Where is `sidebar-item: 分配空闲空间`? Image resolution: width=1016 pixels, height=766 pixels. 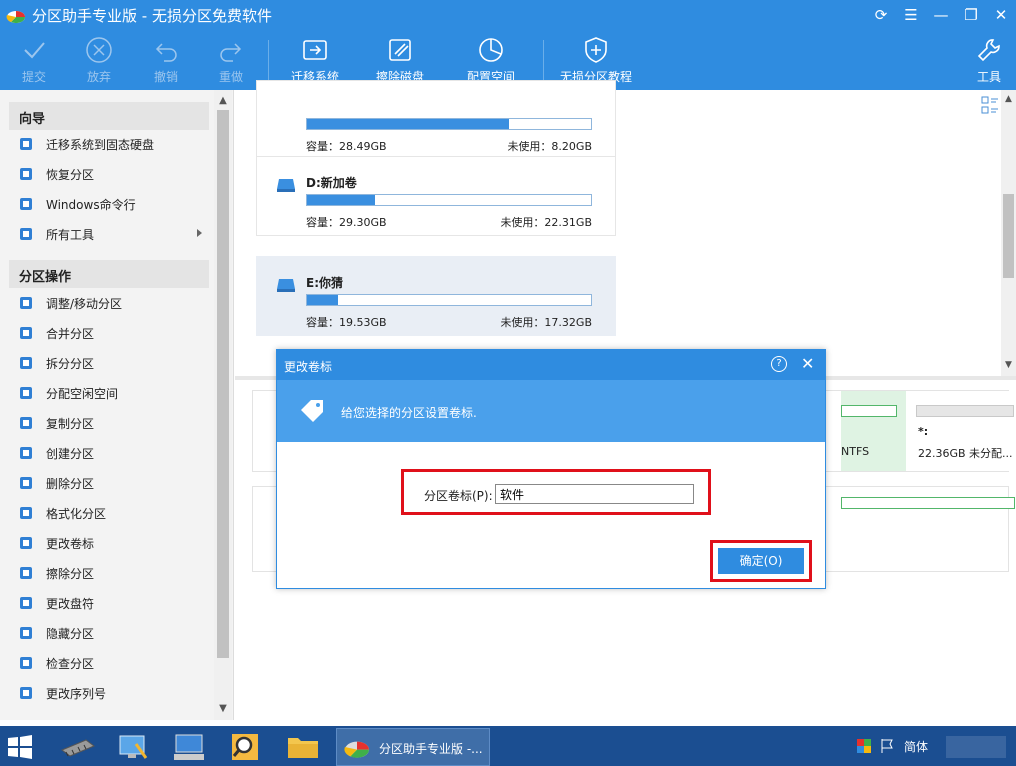 sidebar-item: 分配空闲空间 is located at coordinates (113, 393).